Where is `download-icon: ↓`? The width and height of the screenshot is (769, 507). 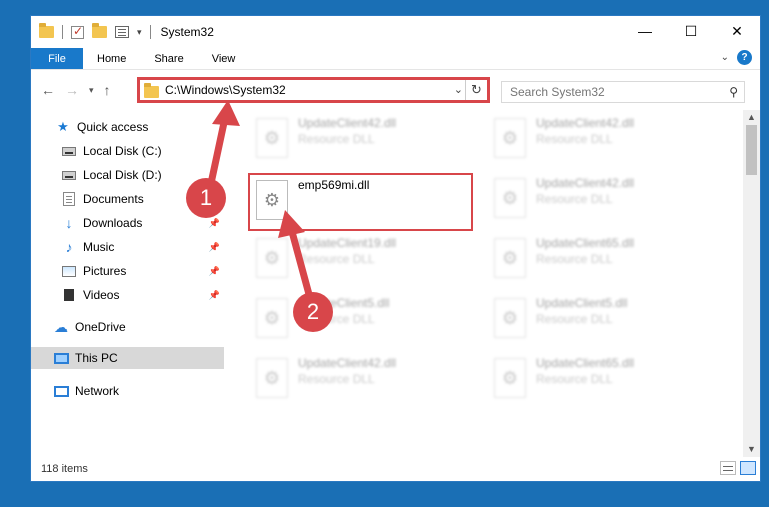 download-icon: ↓ is located at coordinates (69, 223).